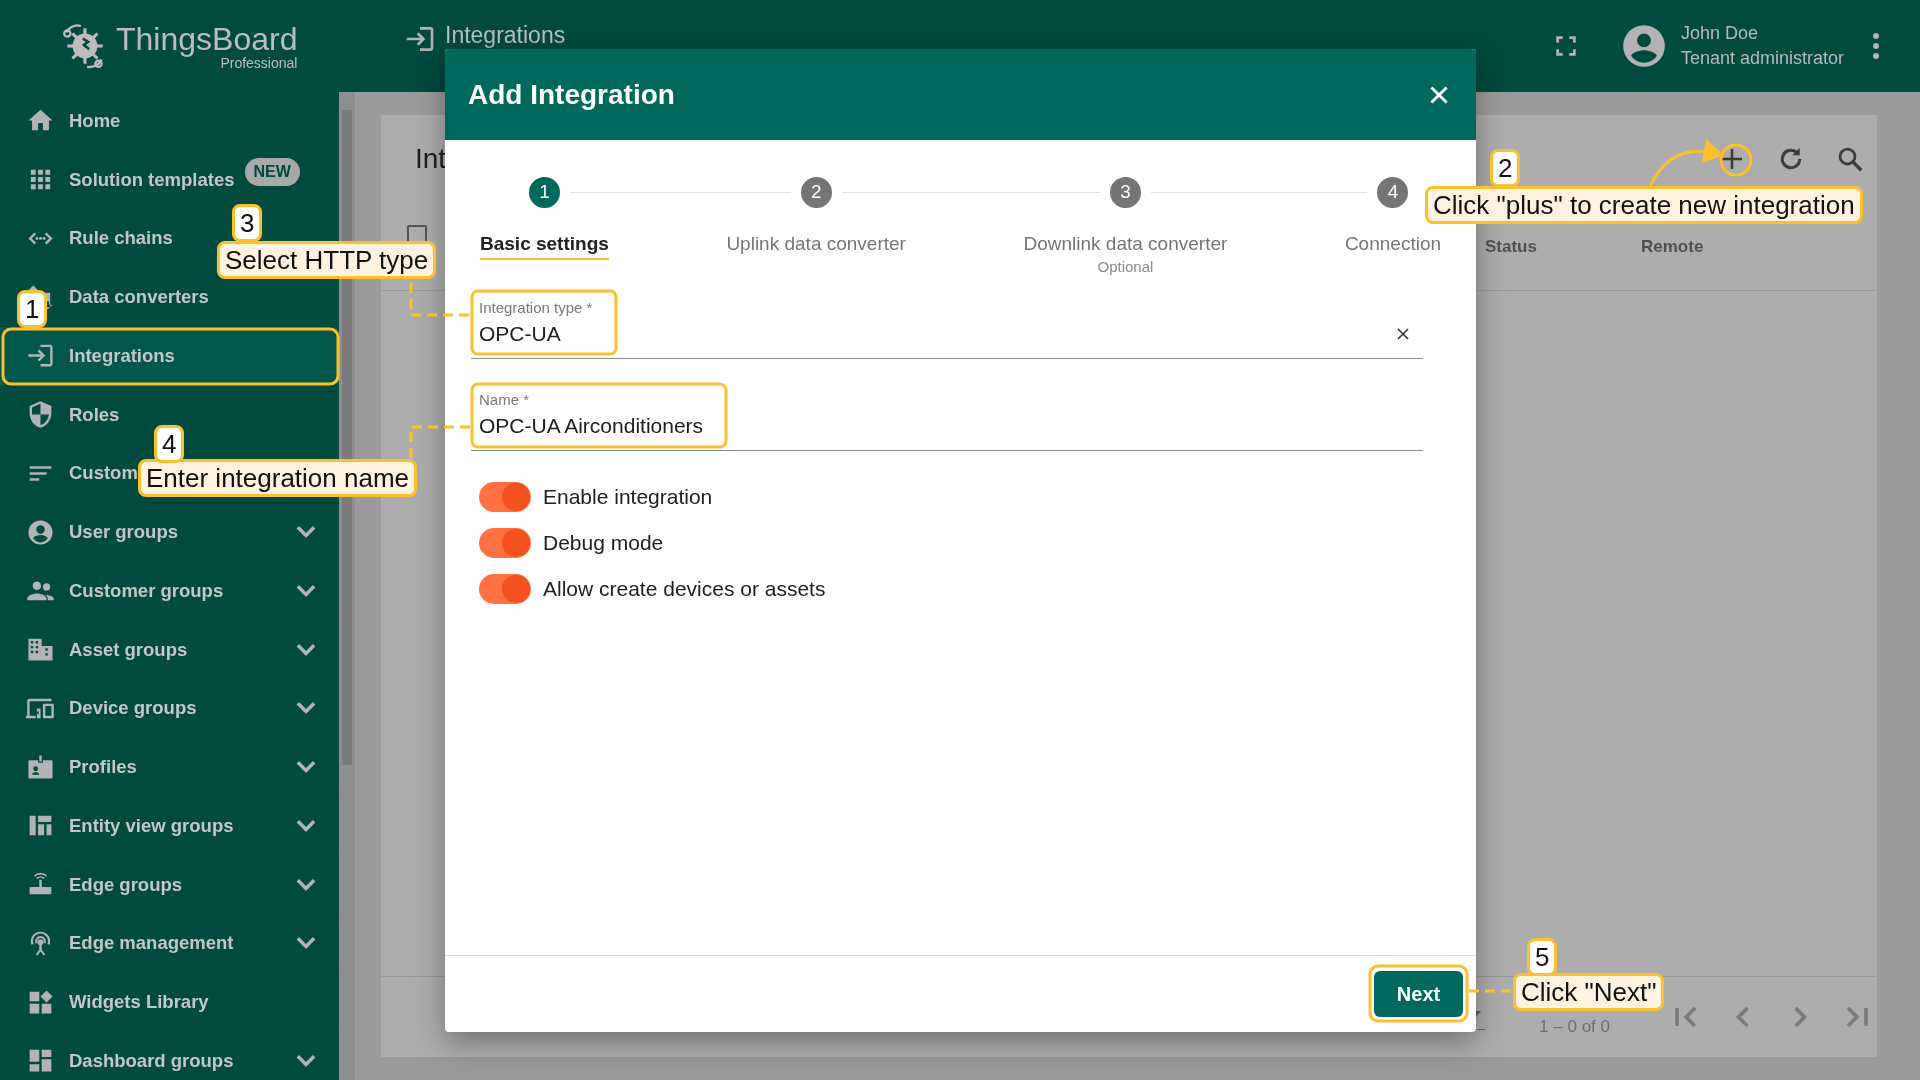 This screenshot has height=1080, width=1920. I want to click on number-tooltip: 3, so click(247, 223).